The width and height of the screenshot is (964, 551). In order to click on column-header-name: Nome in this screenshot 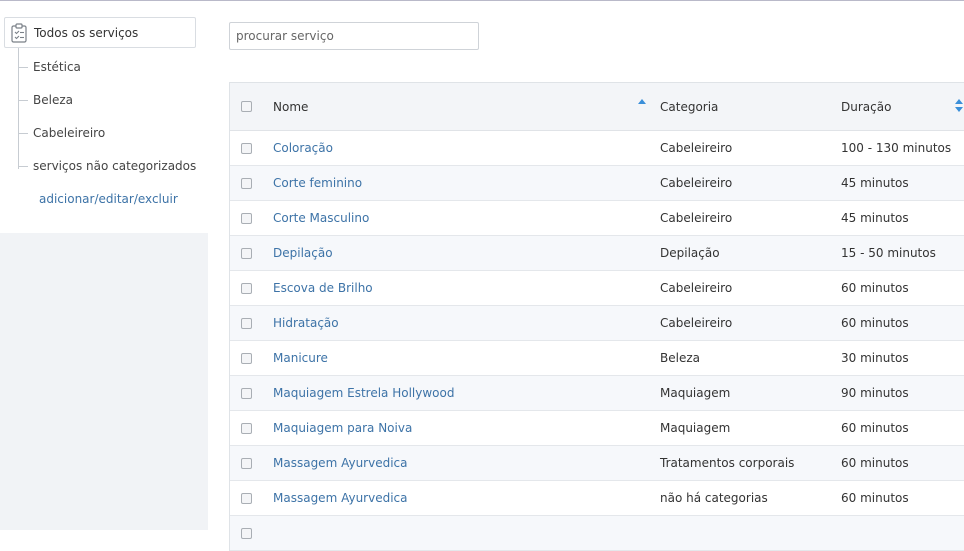, I will do `click(290, 106)`.